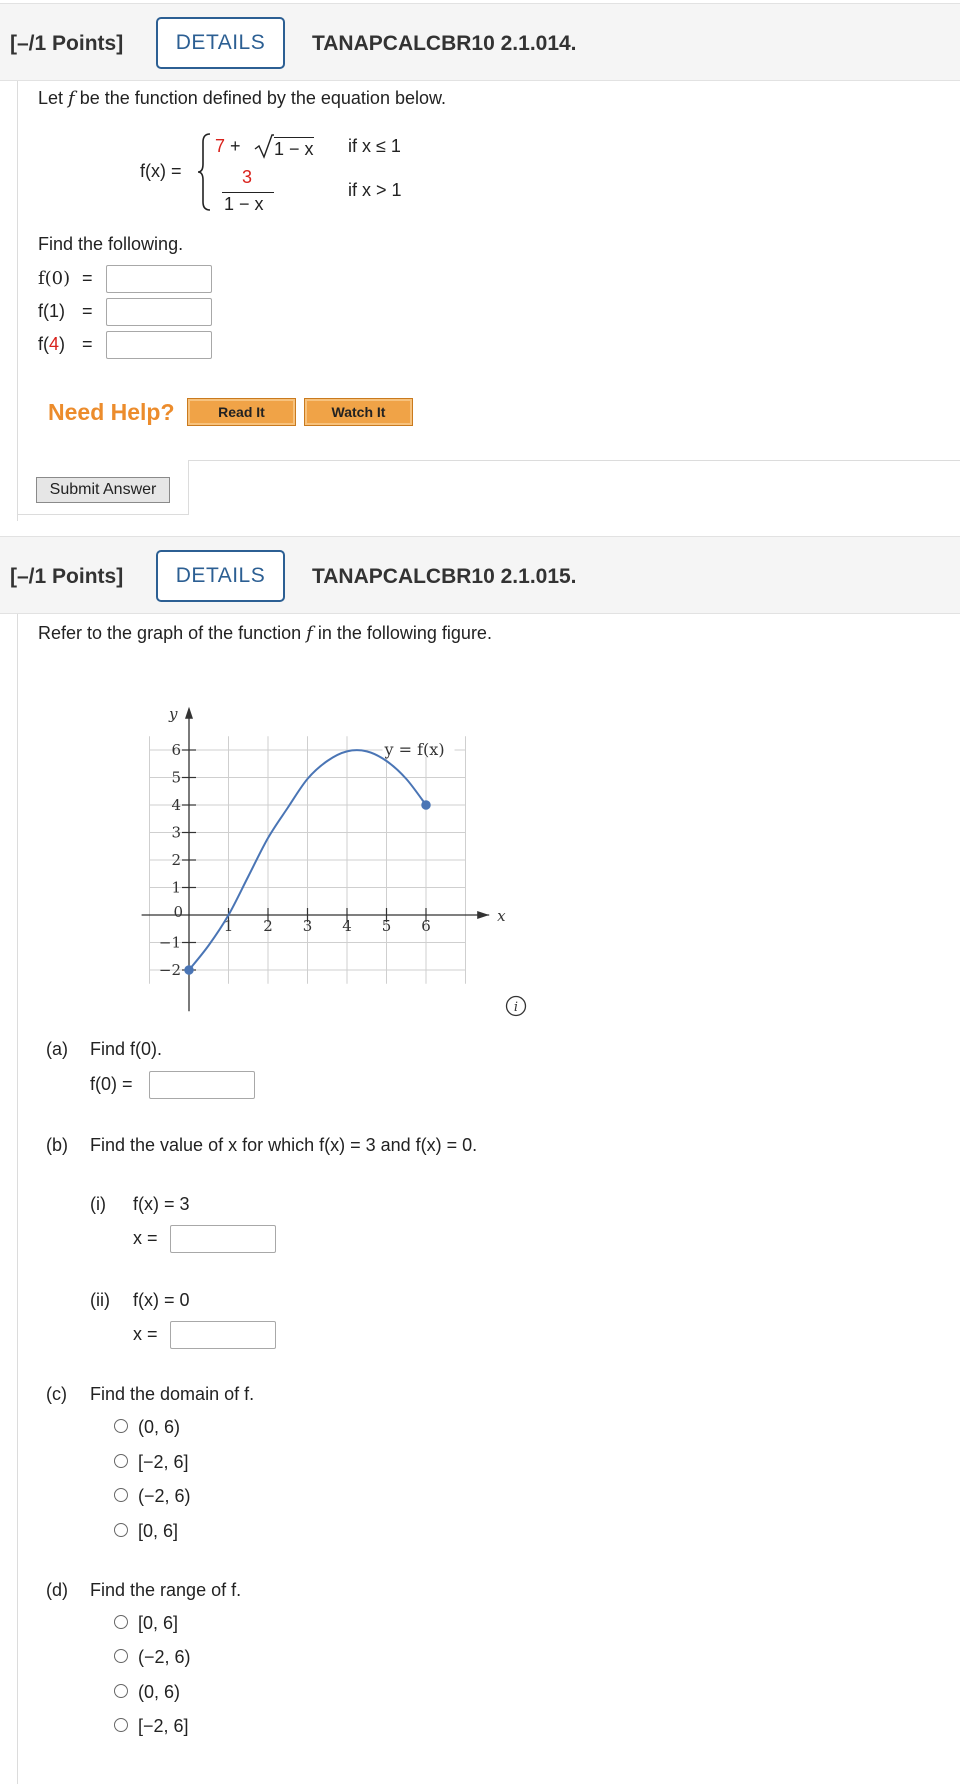 The width and height of the screenshot is (960, 1784). What do you see at coordinates (176, 888) in the screenshot?
I see `y-tick-label: 1` at bounding box center [176, 888].